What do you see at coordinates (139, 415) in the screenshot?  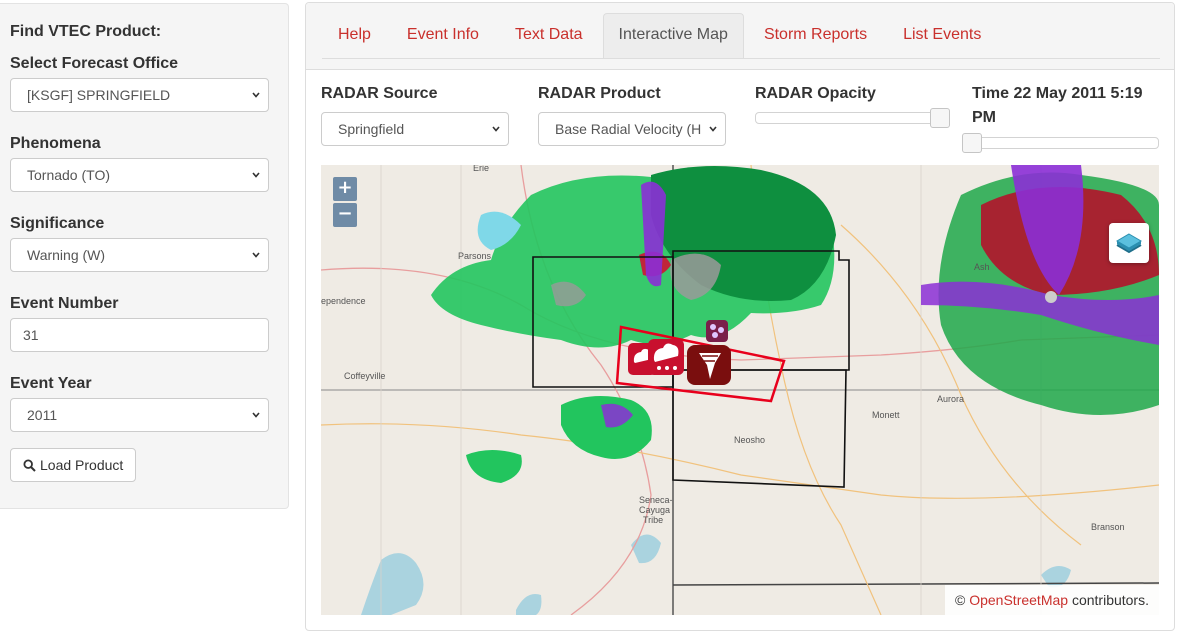 I see `event-year-select: 2011` at bounding box center [139, 415].